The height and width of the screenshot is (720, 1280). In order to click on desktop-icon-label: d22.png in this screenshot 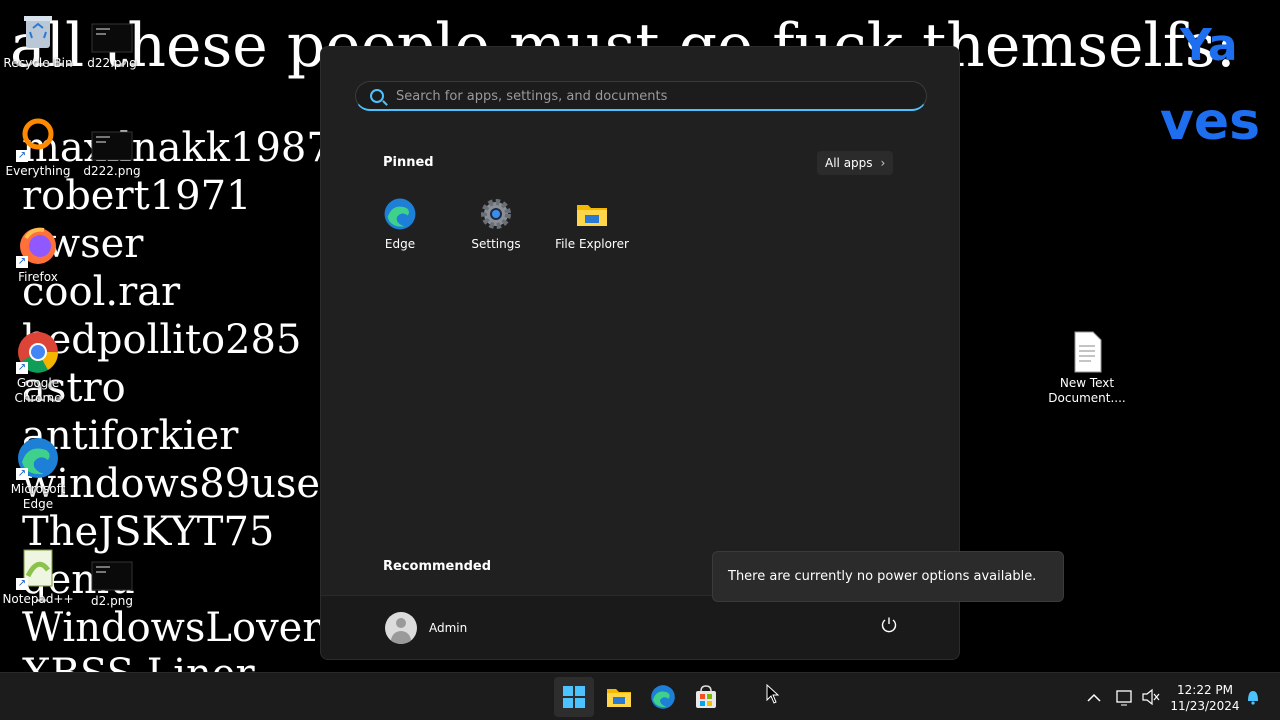, I will do `click(112, 63)`.